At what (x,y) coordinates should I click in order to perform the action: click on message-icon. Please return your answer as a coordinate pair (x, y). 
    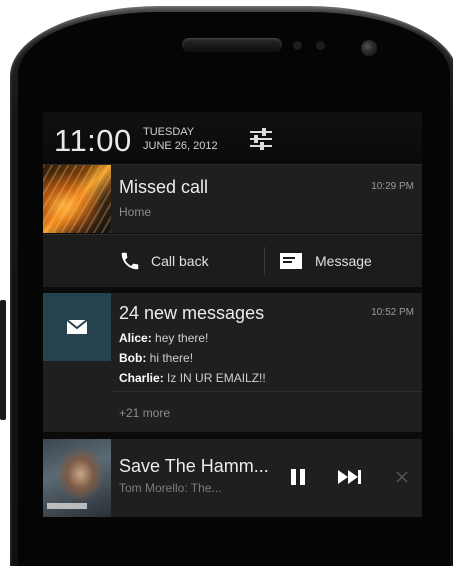
    Looking at the image, I should click on (291, 261).